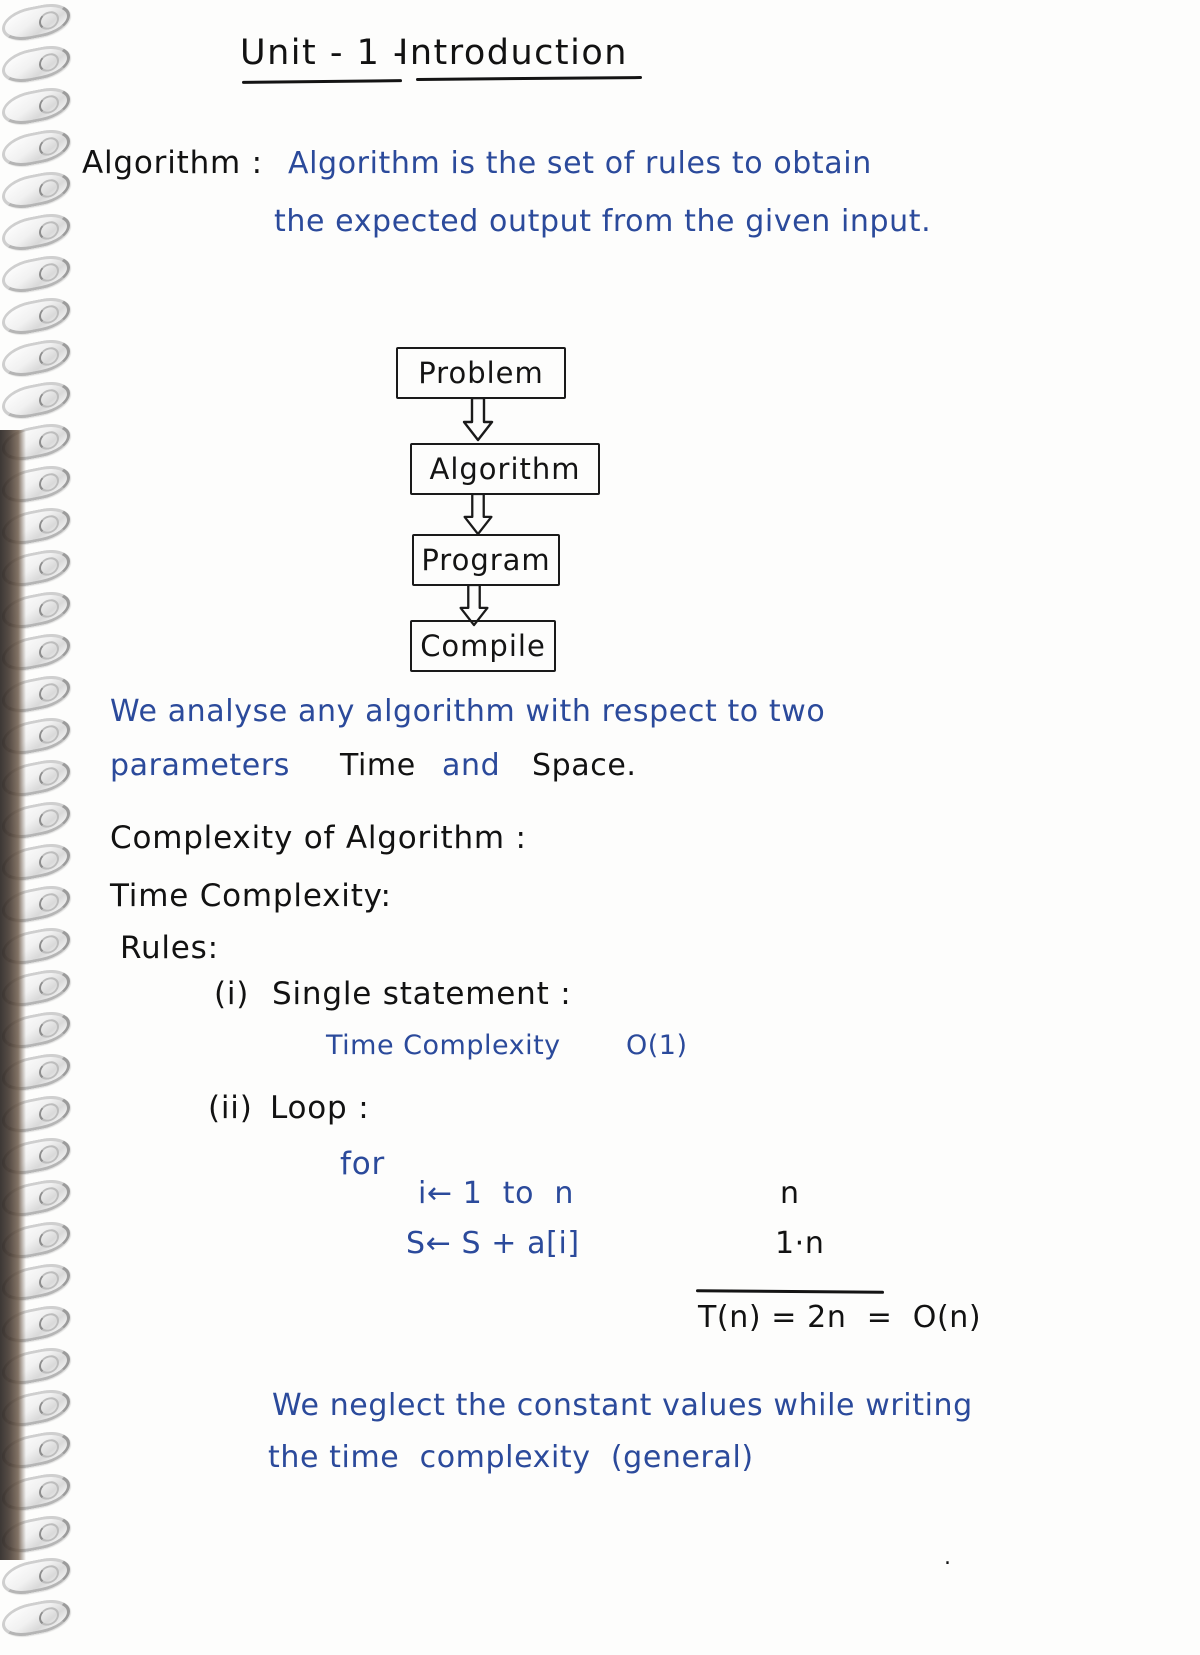 The height and width of the screenshot is (1655, 1200). I want to click on analysis-time-word: Time, so click(378, 765).